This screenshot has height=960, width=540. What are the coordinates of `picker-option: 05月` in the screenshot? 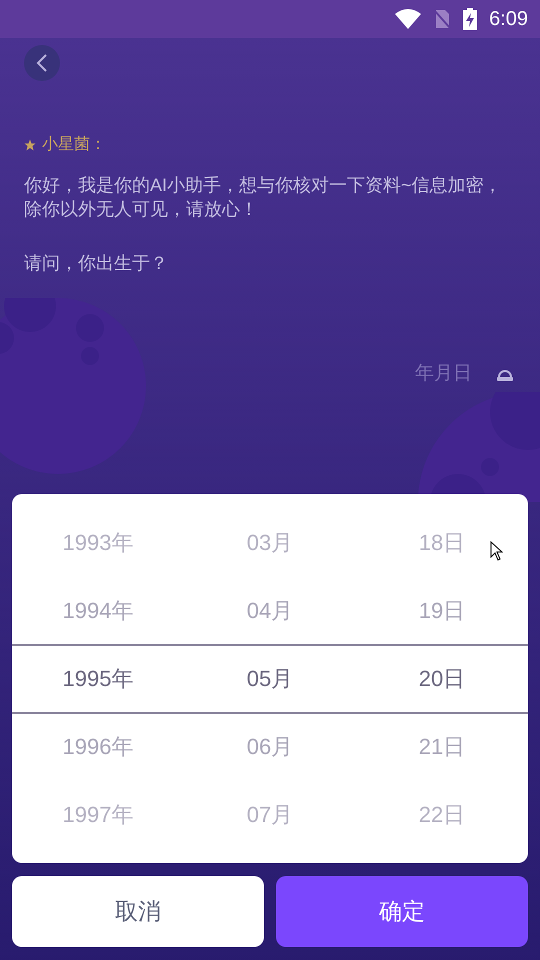 It's located at (270, 678).